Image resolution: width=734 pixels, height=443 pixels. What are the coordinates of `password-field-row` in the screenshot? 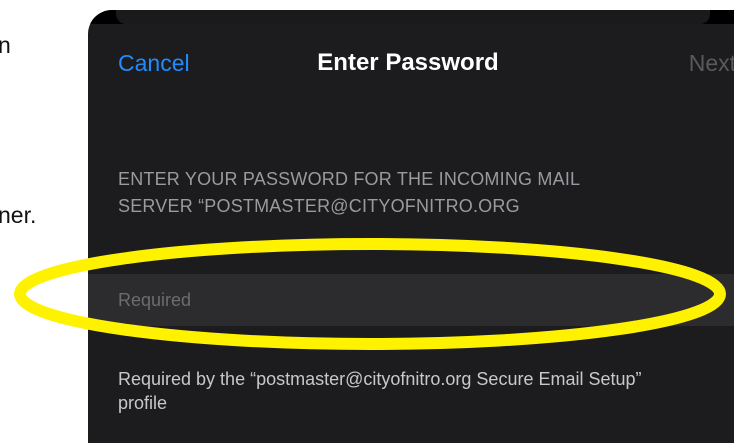 It's located at (411, 300).